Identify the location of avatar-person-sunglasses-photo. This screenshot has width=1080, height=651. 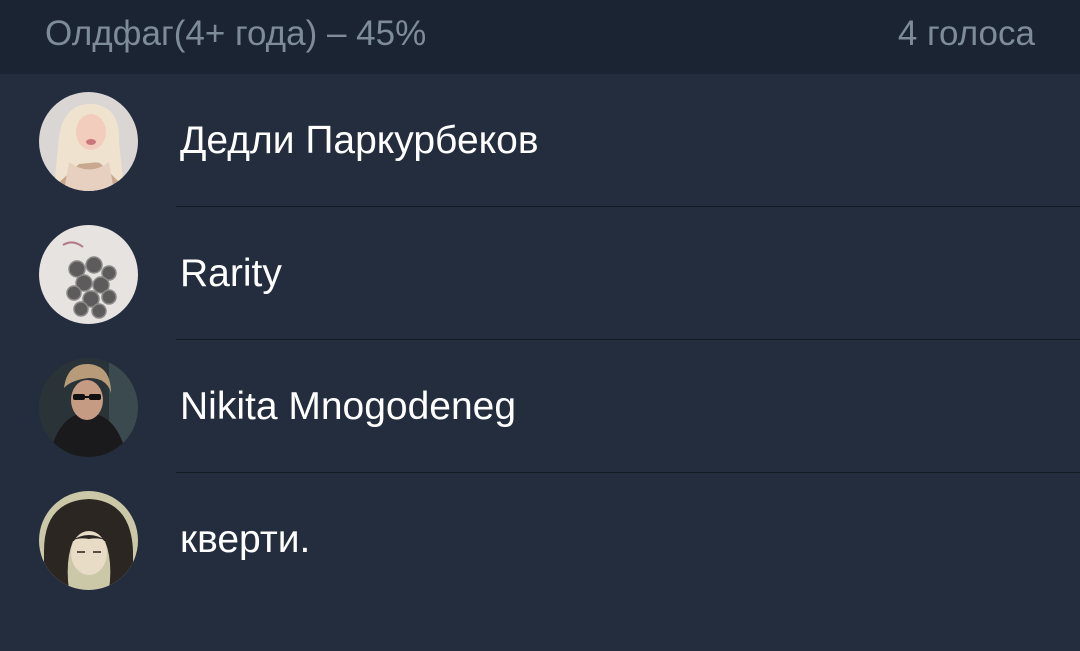
(88, 407).